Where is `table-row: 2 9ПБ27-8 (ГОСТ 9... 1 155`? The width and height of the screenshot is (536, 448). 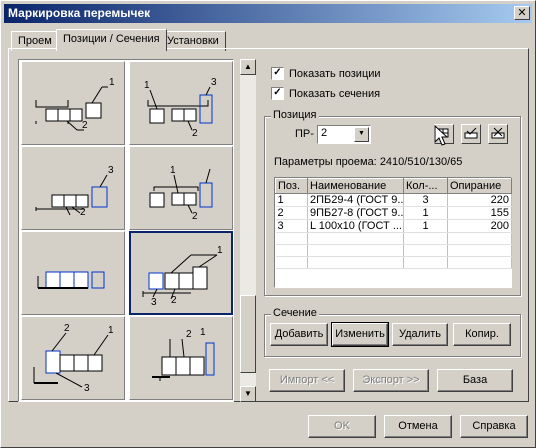 table-row: 2 9ПБ27-8 (ГОСТ 9... 1 155 is located at coordinates (393, 213).